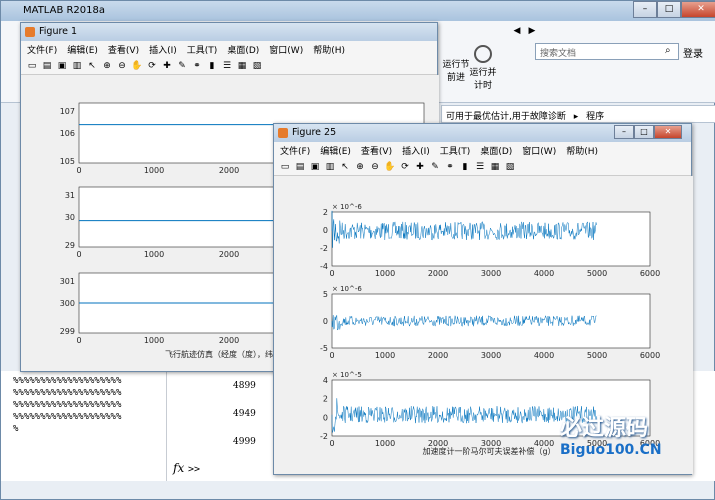 This screenshot has width=715, height=500. What do you see at coordinates (229, 32) in the screenshot?
I see `figure-1-titlebar: Figure 1` at bounding box center [229, 32].